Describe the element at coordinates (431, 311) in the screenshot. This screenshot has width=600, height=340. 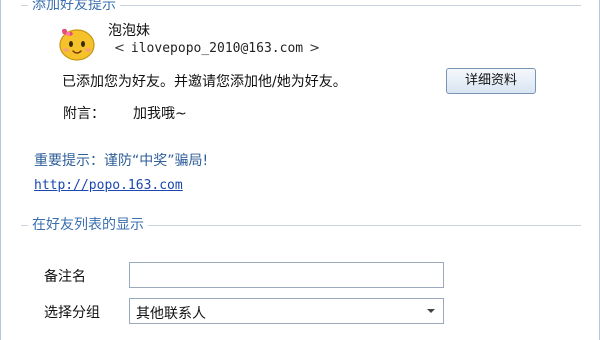
I see `chevron-down-icon` at that location.